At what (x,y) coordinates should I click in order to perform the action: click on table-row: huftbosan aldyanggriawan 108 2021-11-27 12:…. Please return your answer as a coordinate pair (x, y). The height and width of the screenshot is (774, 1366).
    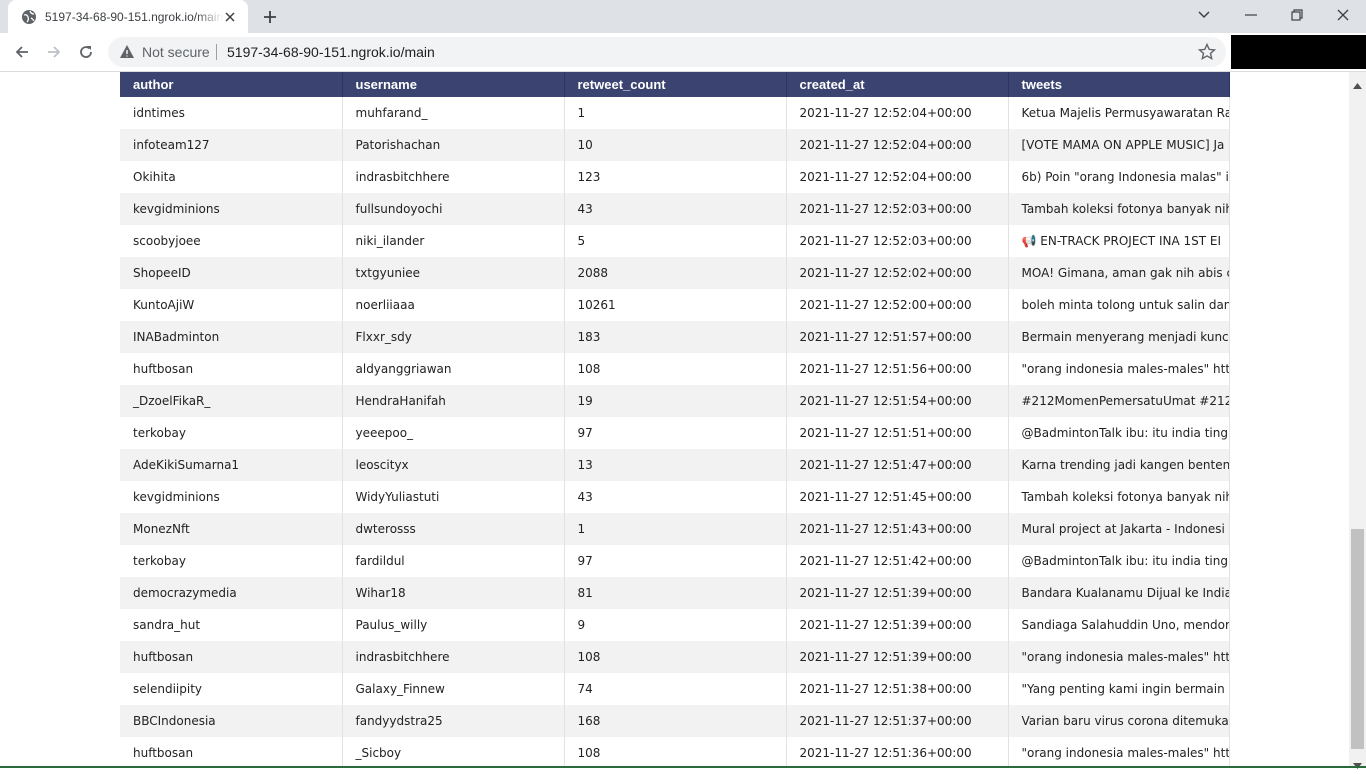
    Looking at the image, I should click on (675, 369).